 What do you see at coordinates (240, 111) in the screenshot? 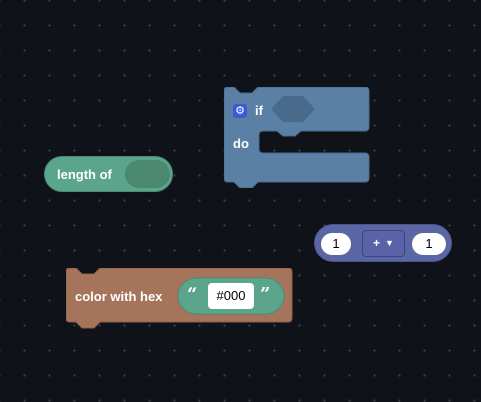
I see `gear-icon: ⚙` at bounding box center [240, 111].